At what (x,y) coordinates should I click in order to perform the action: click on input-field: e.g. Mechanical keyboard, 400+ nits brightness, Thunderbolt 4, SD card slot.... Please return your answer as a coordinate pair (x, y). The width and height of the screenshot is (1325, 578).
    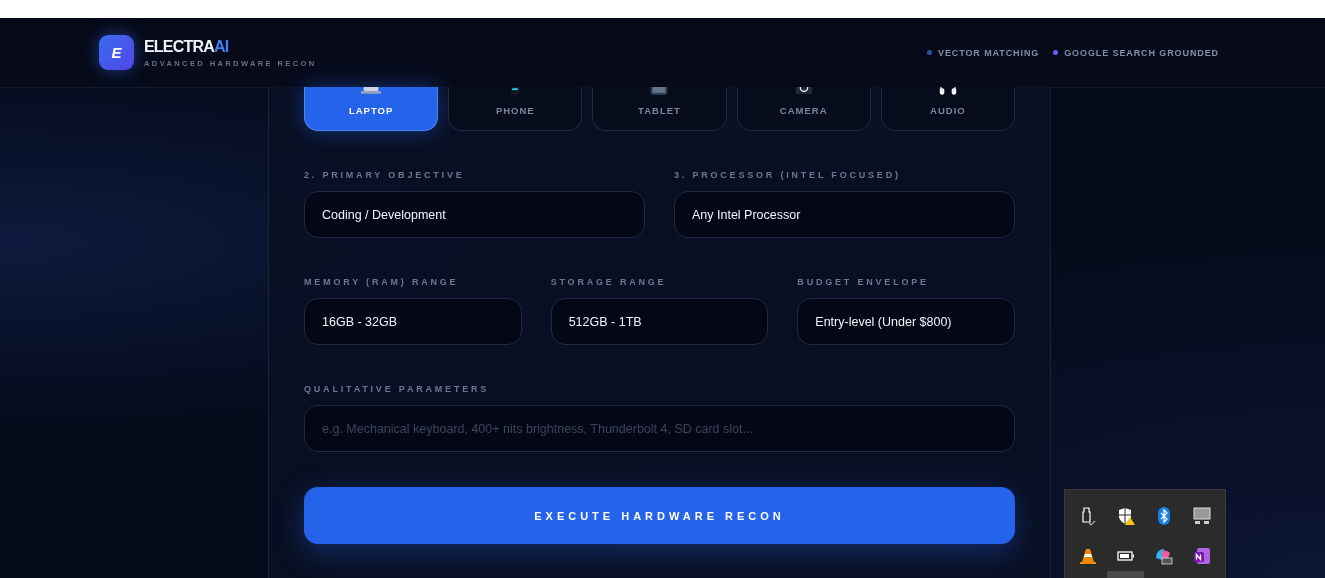
    Looking at the image, I should click on (659, 428).